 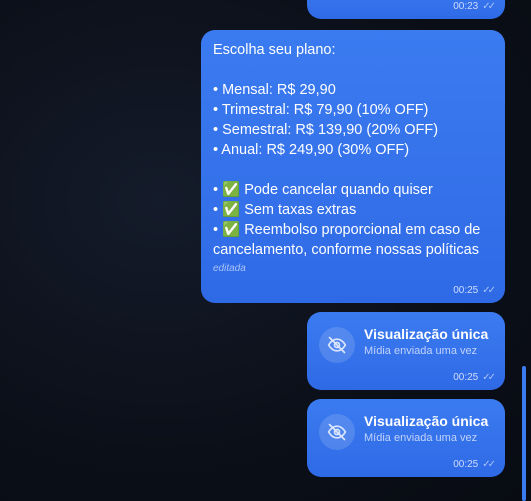 I want to click on edited-label: editada, so click(x=229, y=268).